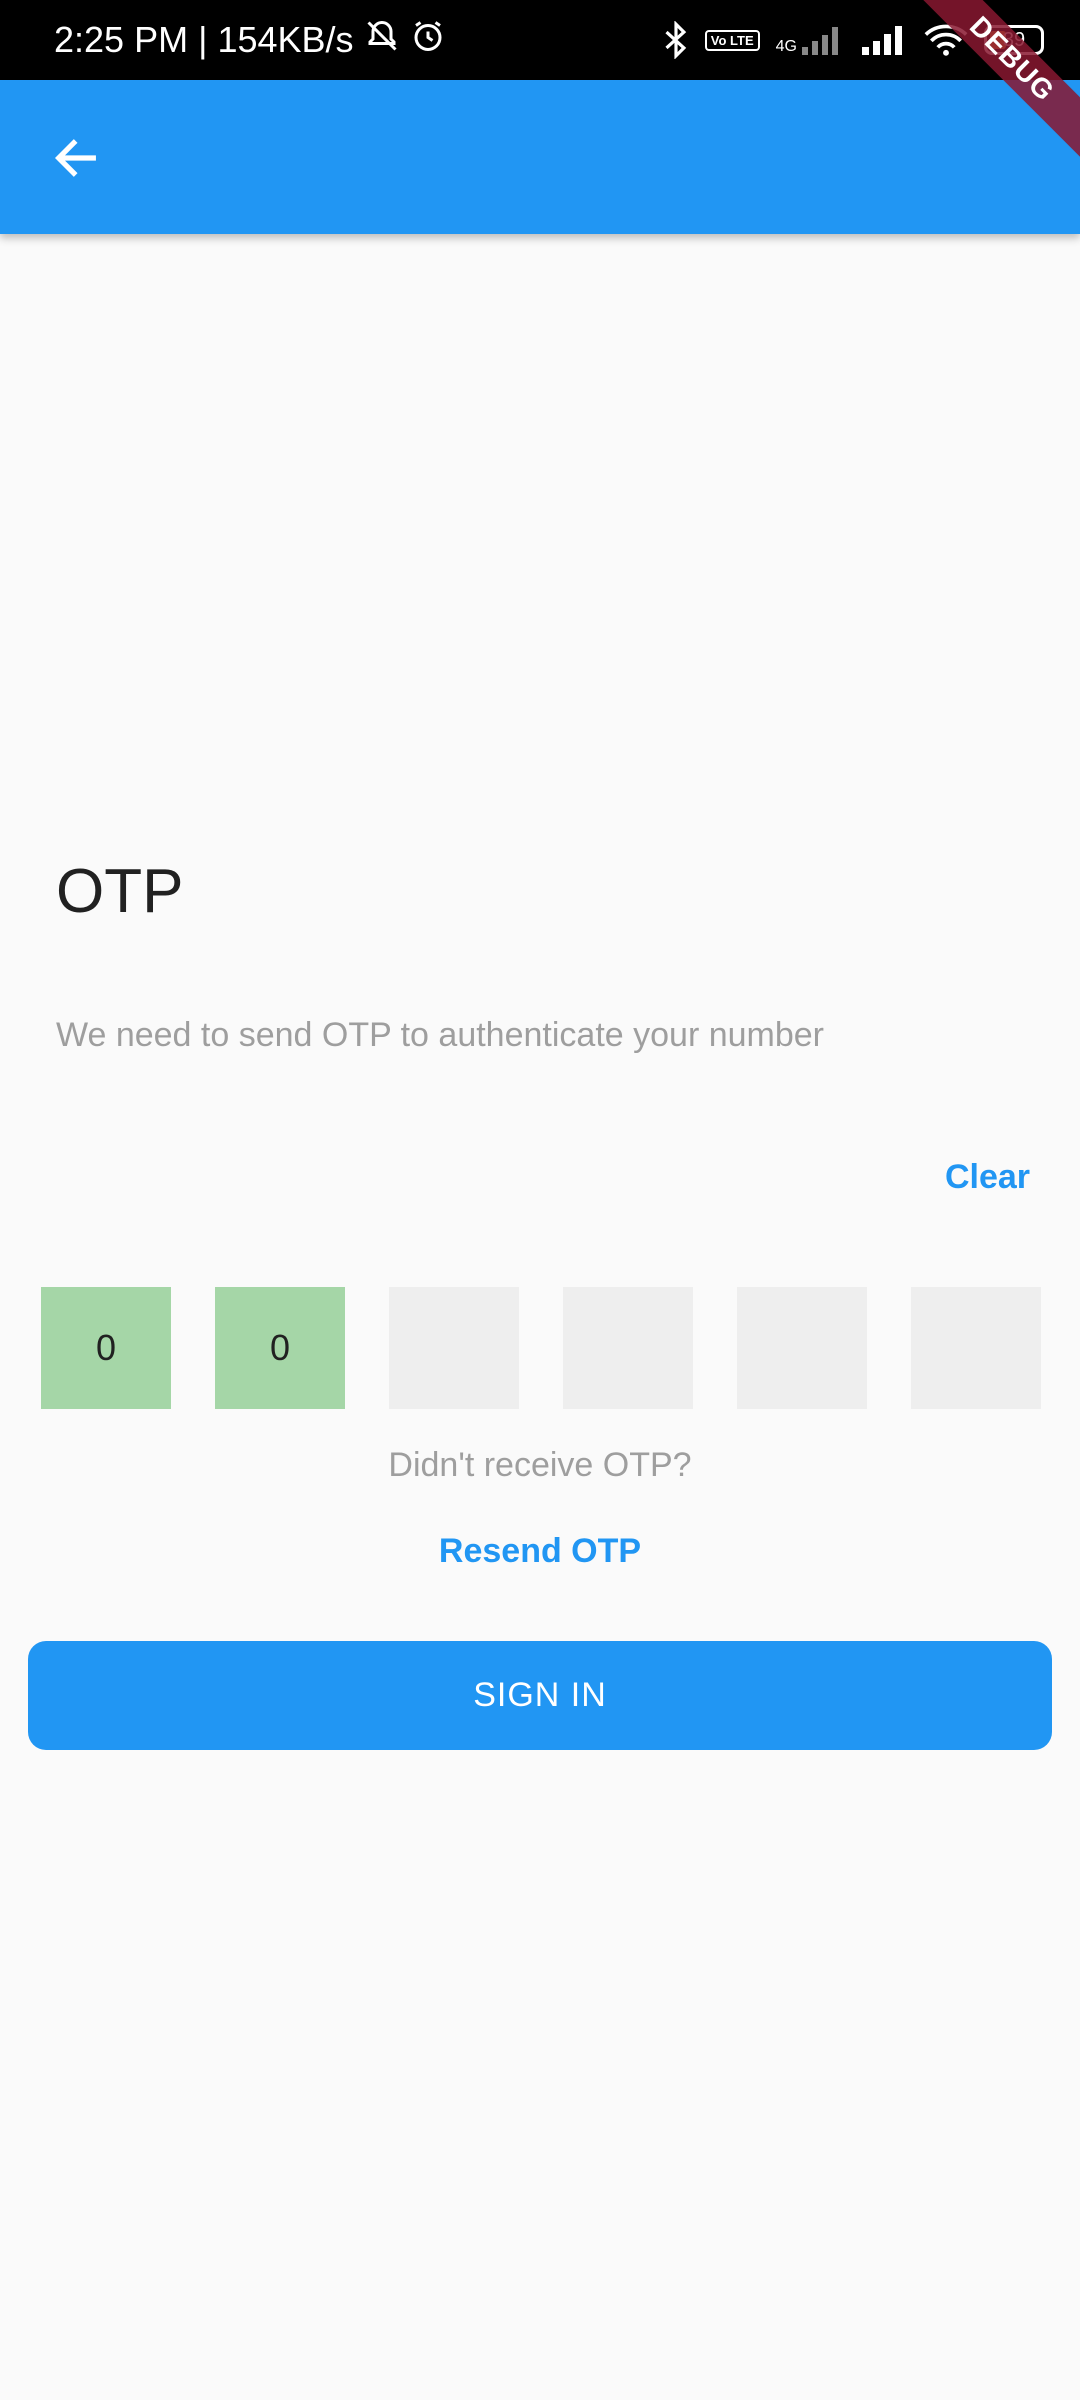 The image size is (1080, 2400). I want to click on resend-otp-row: Resend OTP, so click(540, 1551).